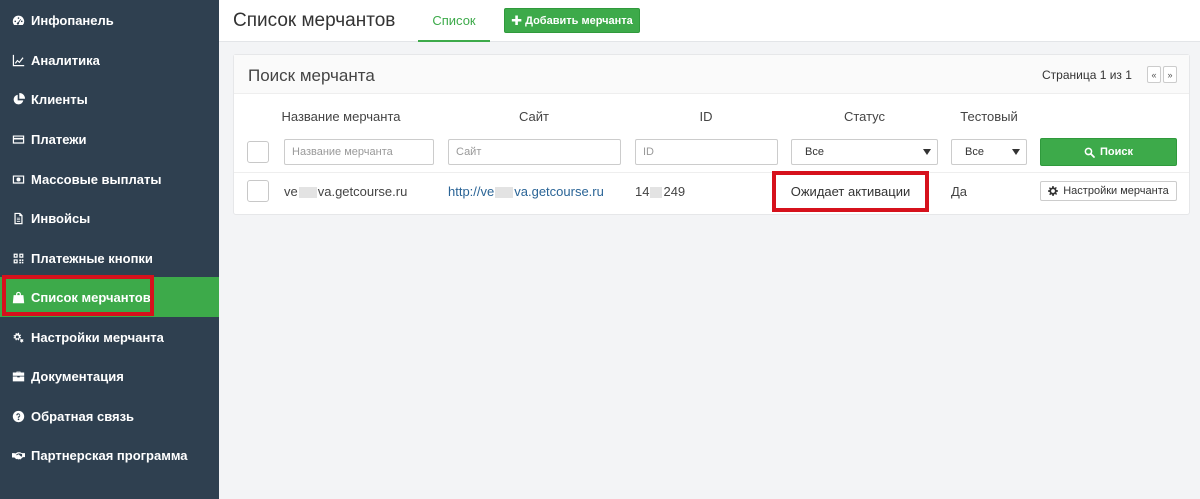  I want to click on sidebar-item-label: Клиенты, so click(59, 99).